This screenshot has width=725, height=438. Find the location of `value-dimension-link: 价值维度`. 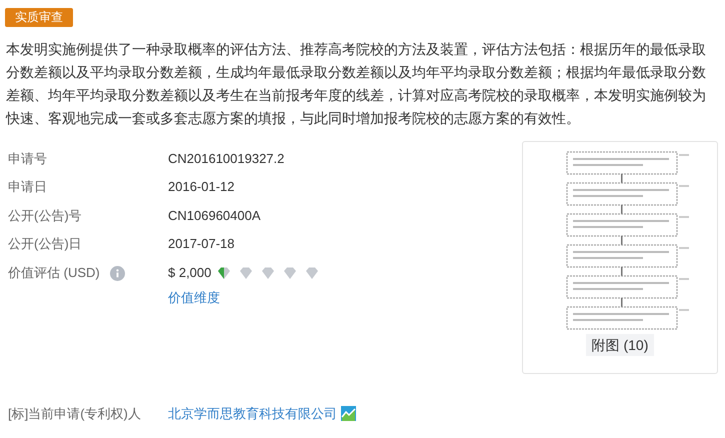

value-dimension-link: 价值维度 is located at coordinates (194, 297).